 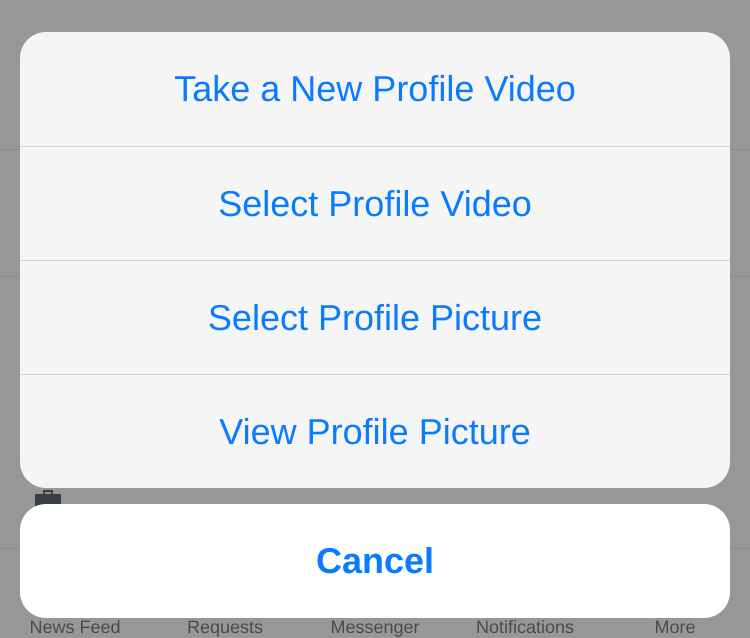 I want to click on tab-bar-item: Notifications, so click(x=525, y=627).